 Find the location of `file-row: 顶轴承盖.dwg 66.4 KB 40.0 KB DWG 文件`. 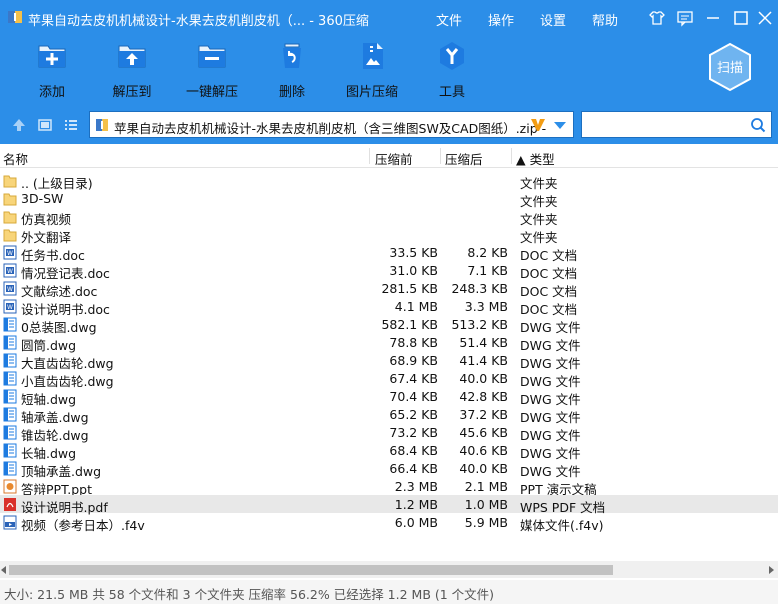

file-row: 顶轴承盖.dwg 66.4 KB 40.0 KB DWG 文件 is located at coordinates (389, 469).